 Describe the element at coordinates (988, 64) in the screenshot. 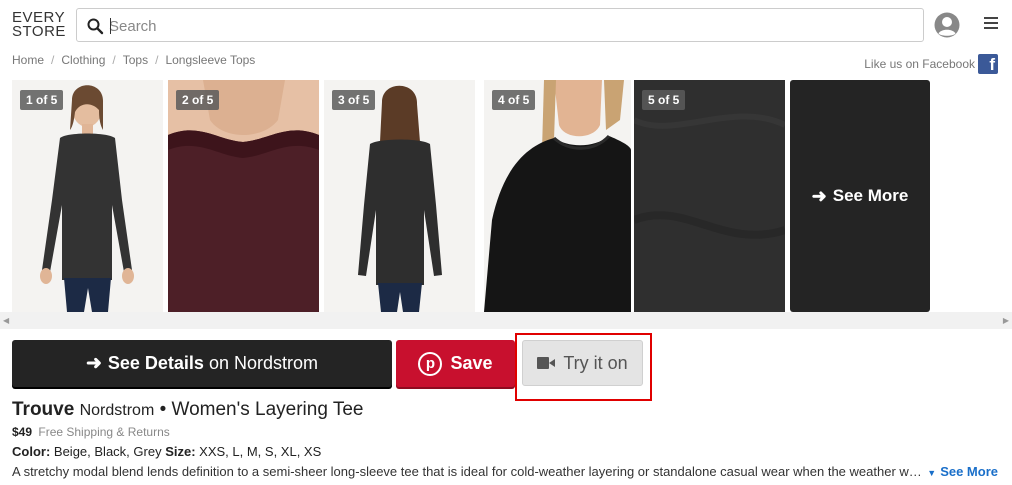

I see `facebook-icon: f` at that location.